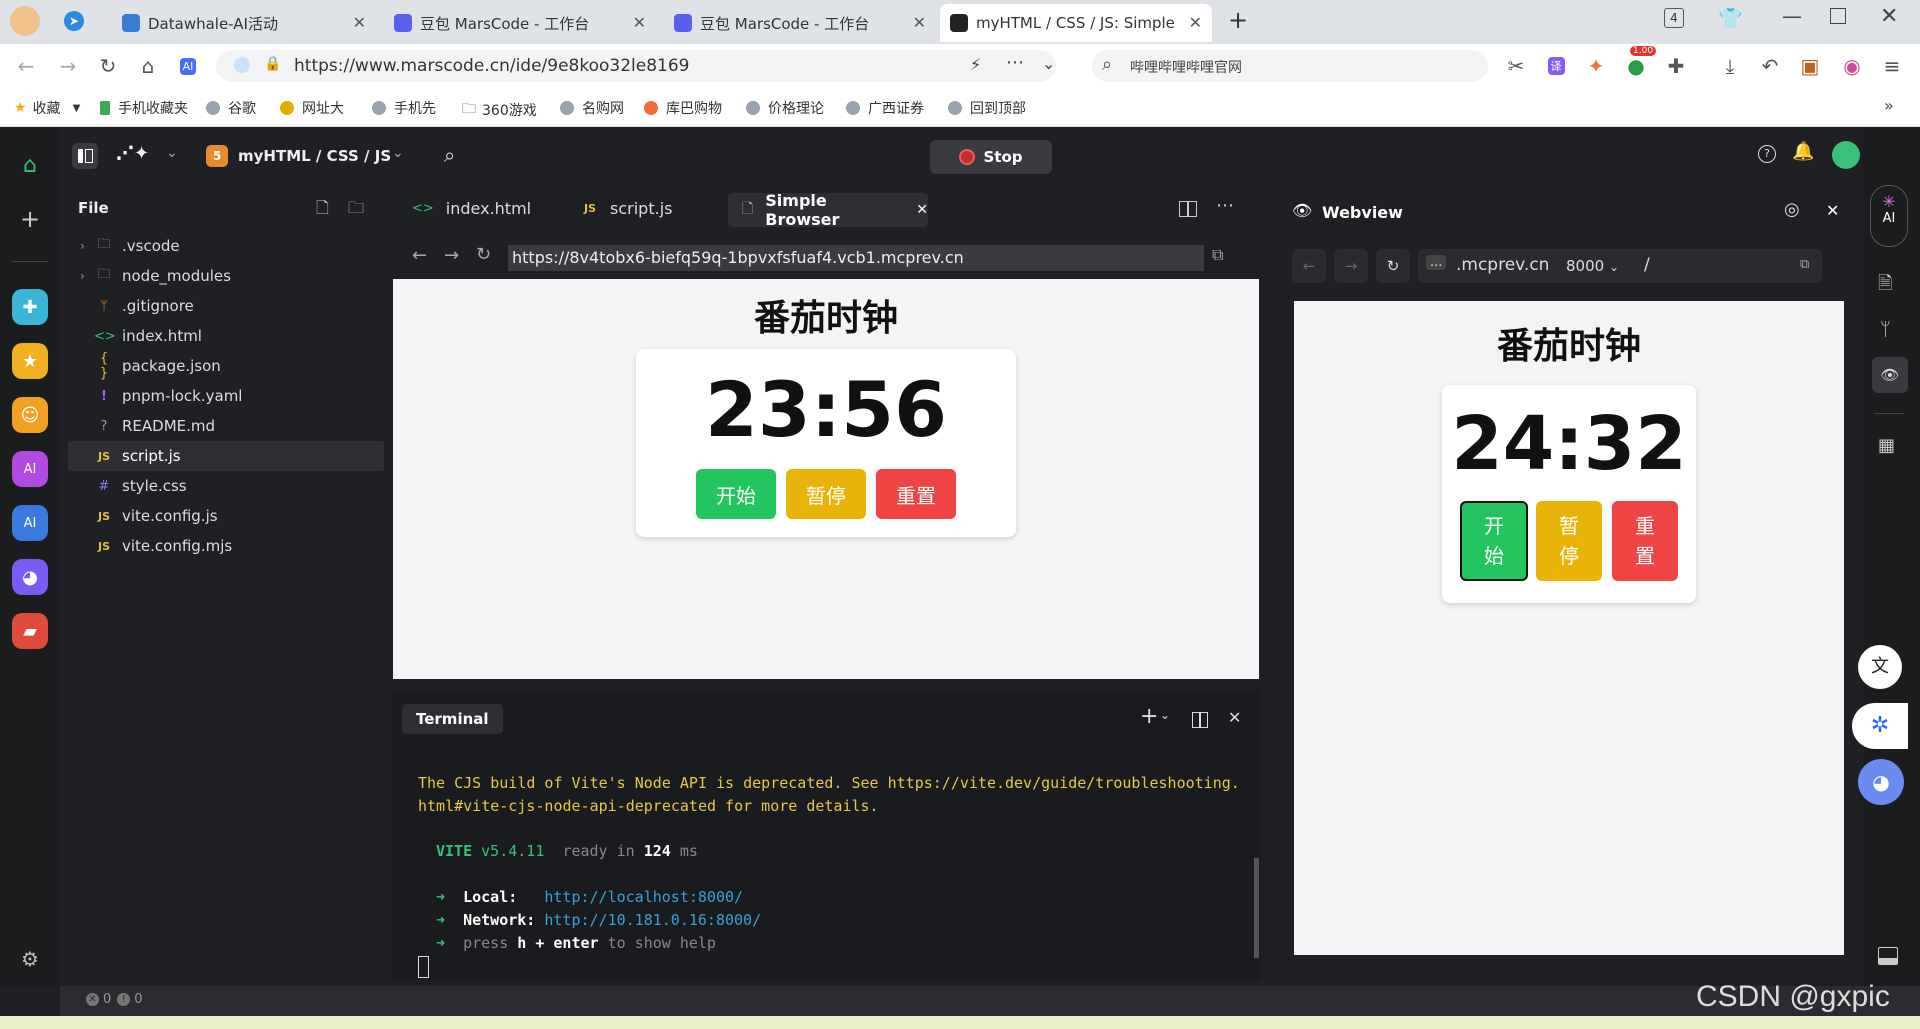 Image resolution: width=1920 pixels, height=1029 pixels. I want to click on ai-assistant-icon: AI, so click(30, 469).